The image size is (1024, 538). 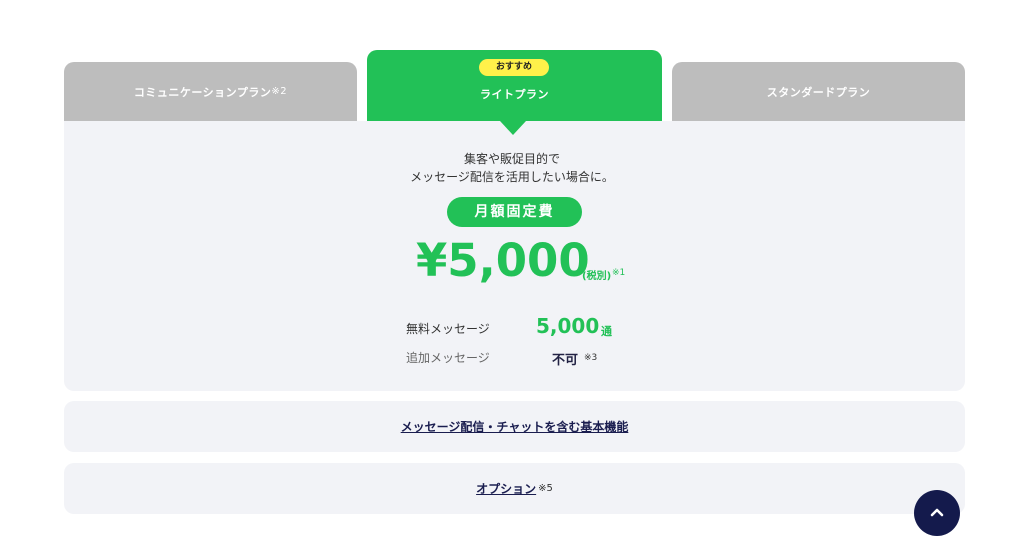 I want to click on features-link: メッセージ配信・チャットを含む基本機能, so click(x=515, y=426).